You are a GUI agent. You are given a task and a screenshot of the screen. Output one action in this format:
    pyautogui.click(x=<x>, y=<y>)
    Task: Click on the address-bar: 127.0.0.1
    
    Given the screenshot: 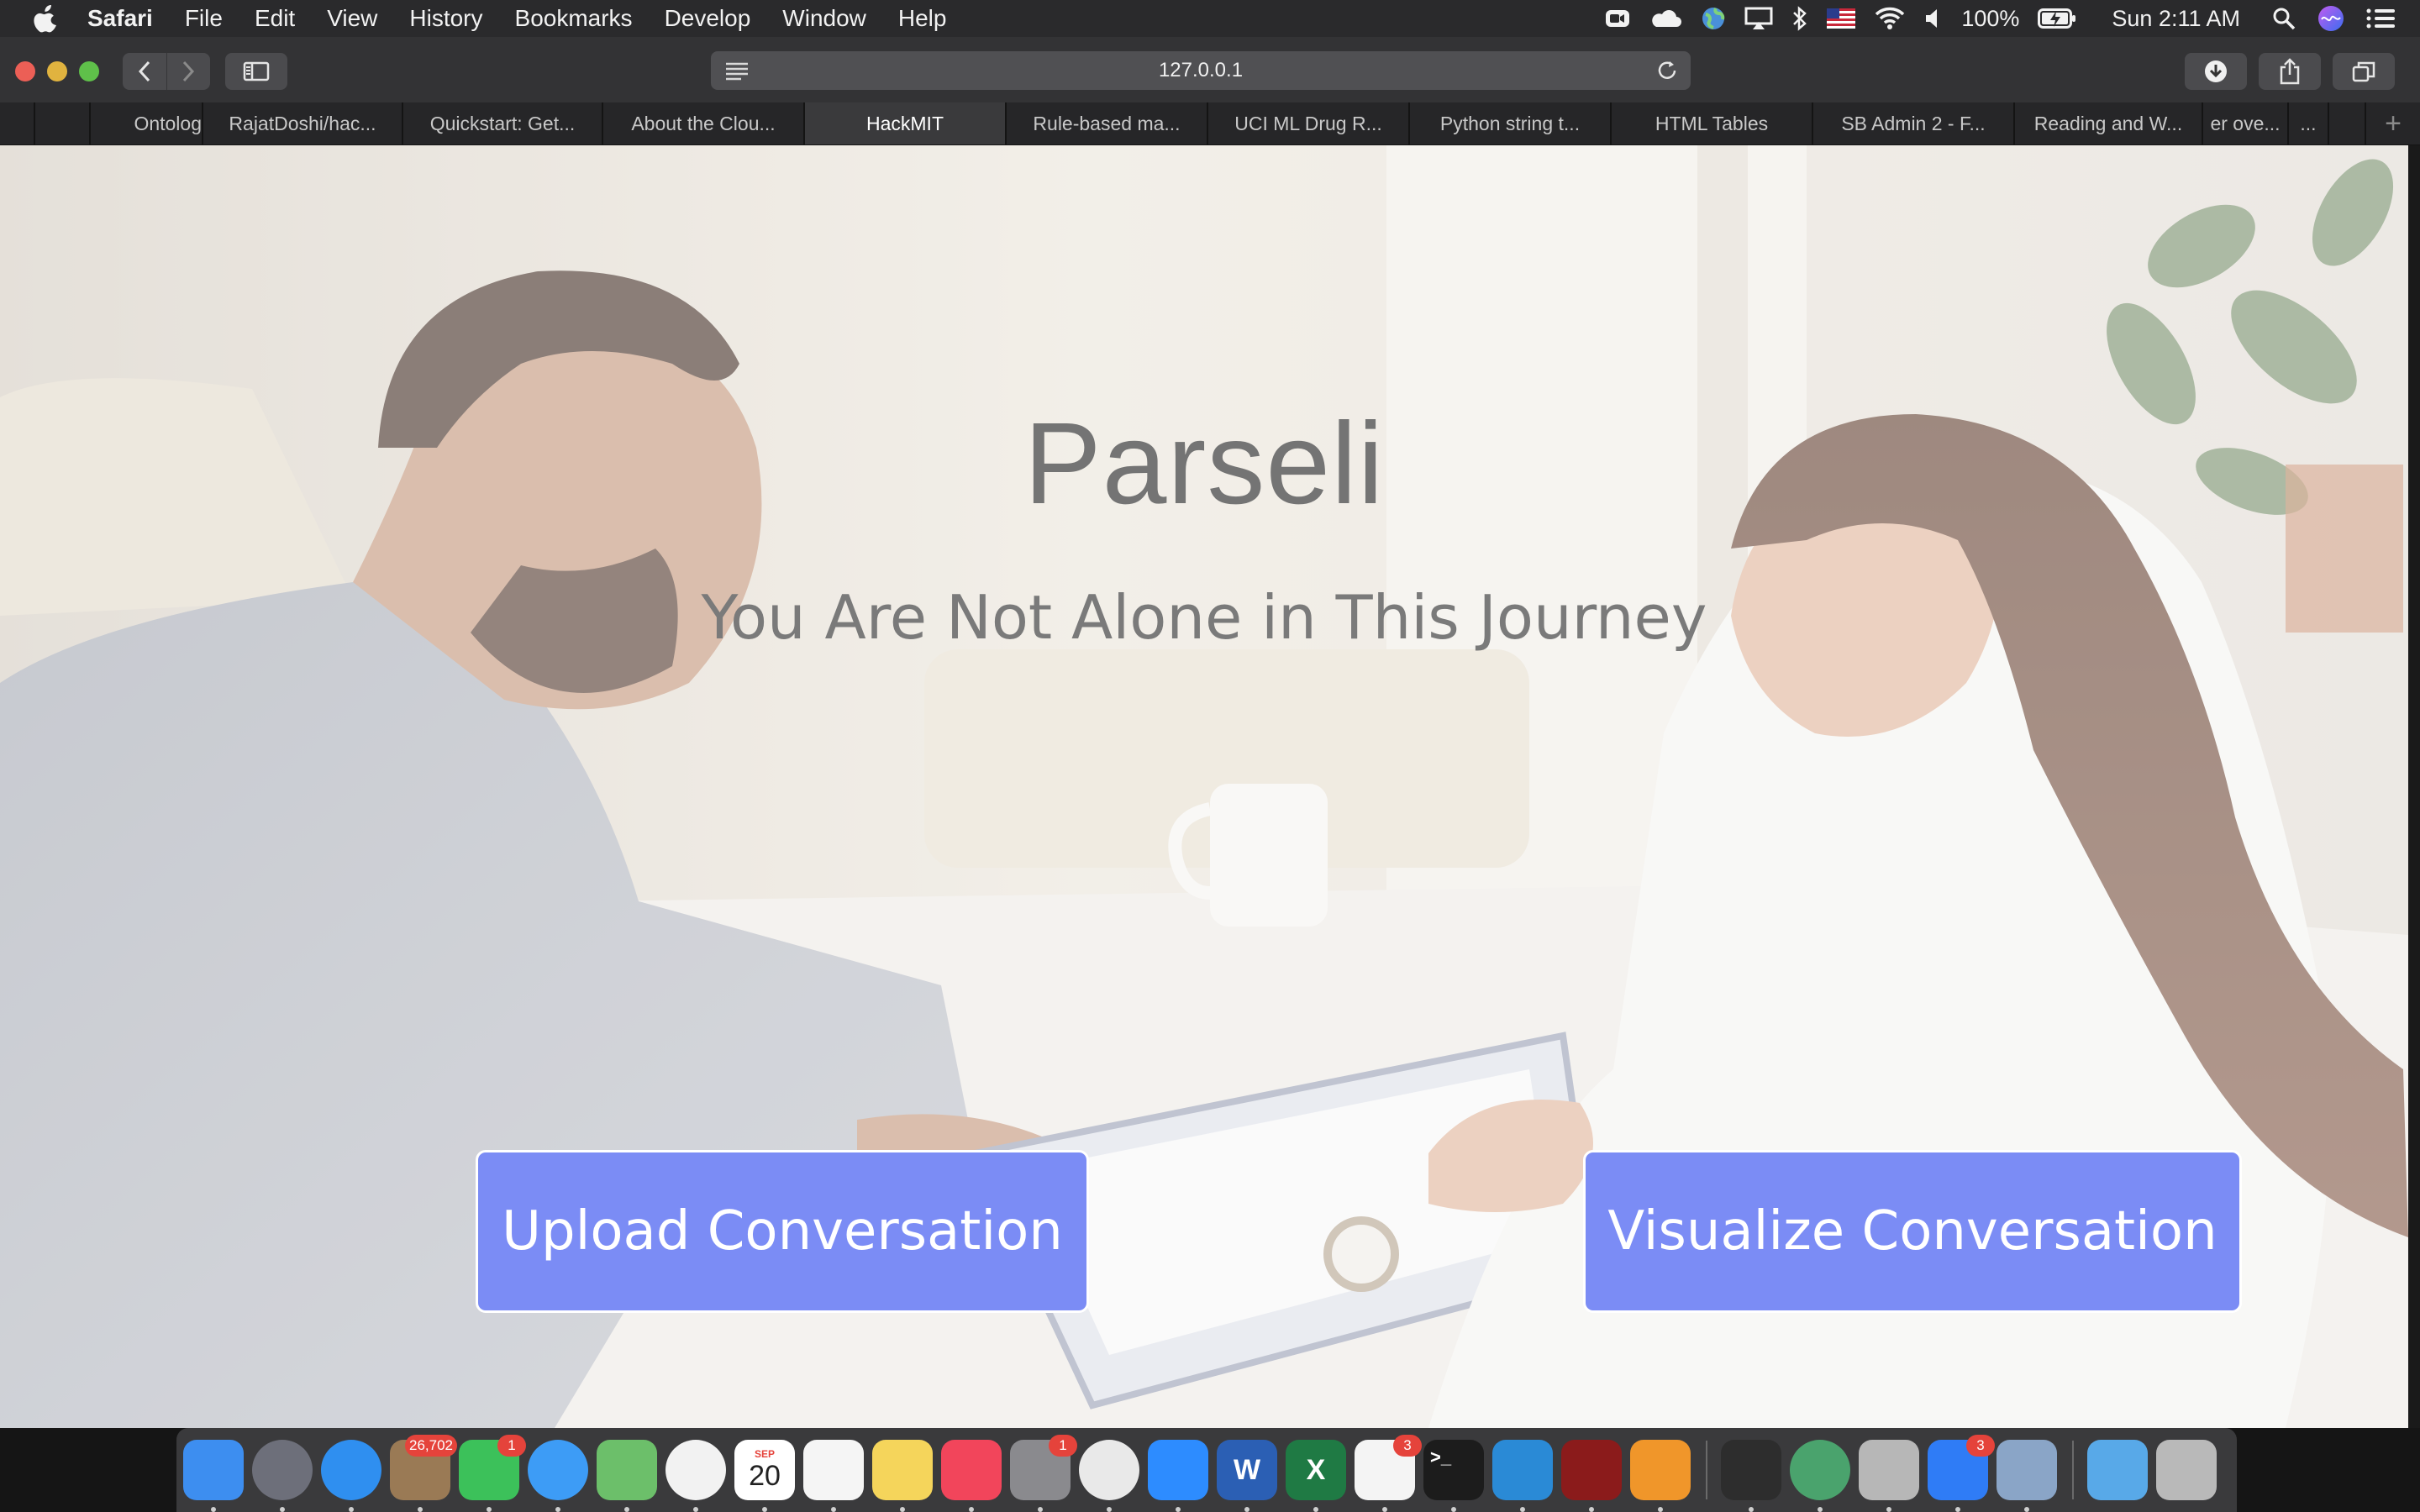 What is the action you would take?
    pyautogui.click(x=1201, y=70)
    